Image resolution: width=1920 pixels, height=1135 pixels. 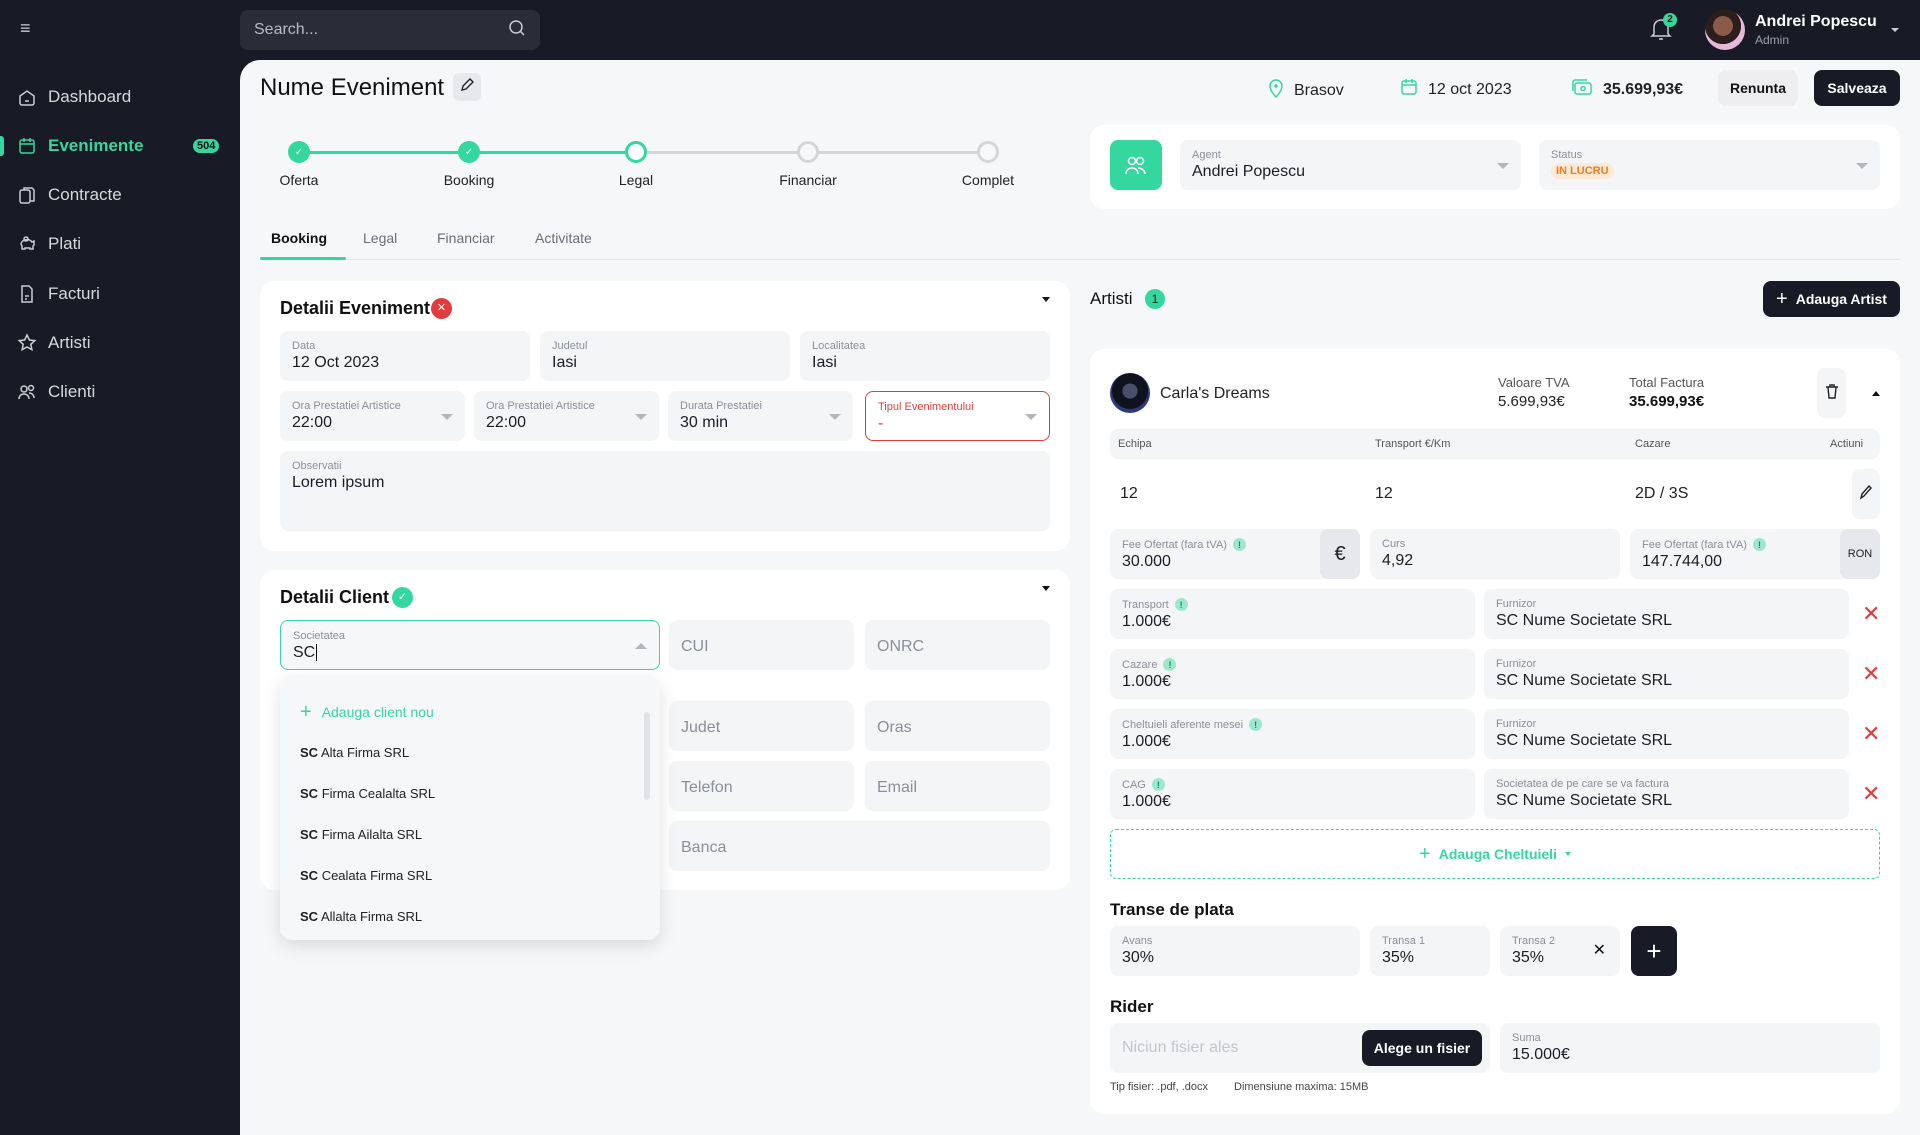 What do you see at coordinates (367, 793) in the screenshot?
I see `client-option: SC Firma Cealalta SRL` at bounding box center [367, 793].